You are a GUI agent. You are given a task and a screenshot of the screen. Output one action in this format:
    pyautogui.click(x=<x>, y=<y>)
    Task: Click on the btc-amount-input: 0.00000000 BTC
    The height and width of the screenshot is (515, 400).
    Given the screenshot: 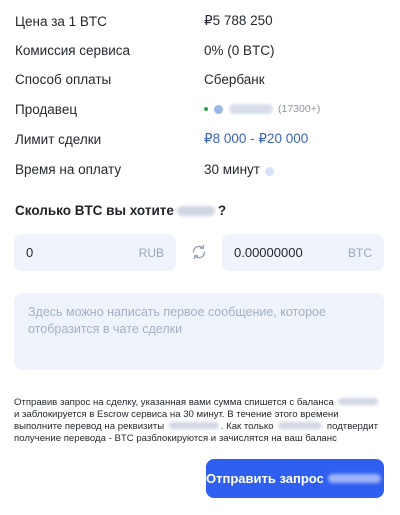 What is the action you would take?
    pyautogui.click(x=303, y=252)
    